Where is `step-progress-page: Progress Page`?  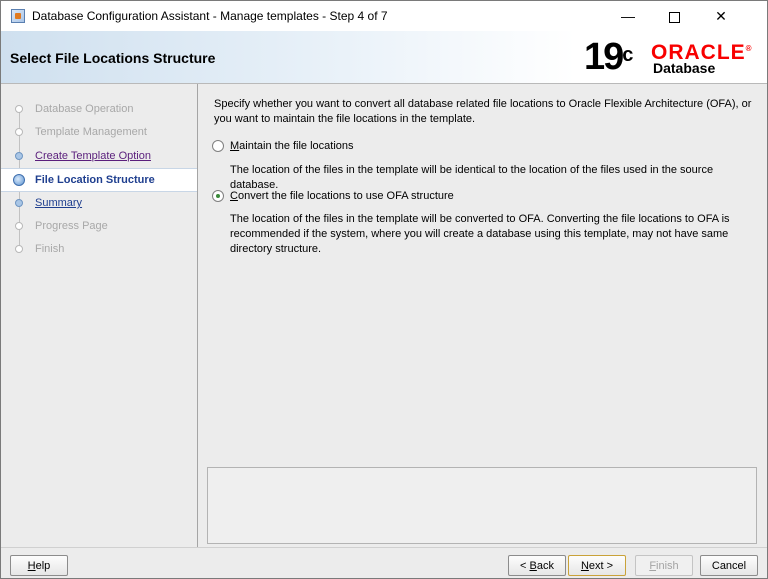 step-progress-page: Progress Page is located at coordinates (99, 226).